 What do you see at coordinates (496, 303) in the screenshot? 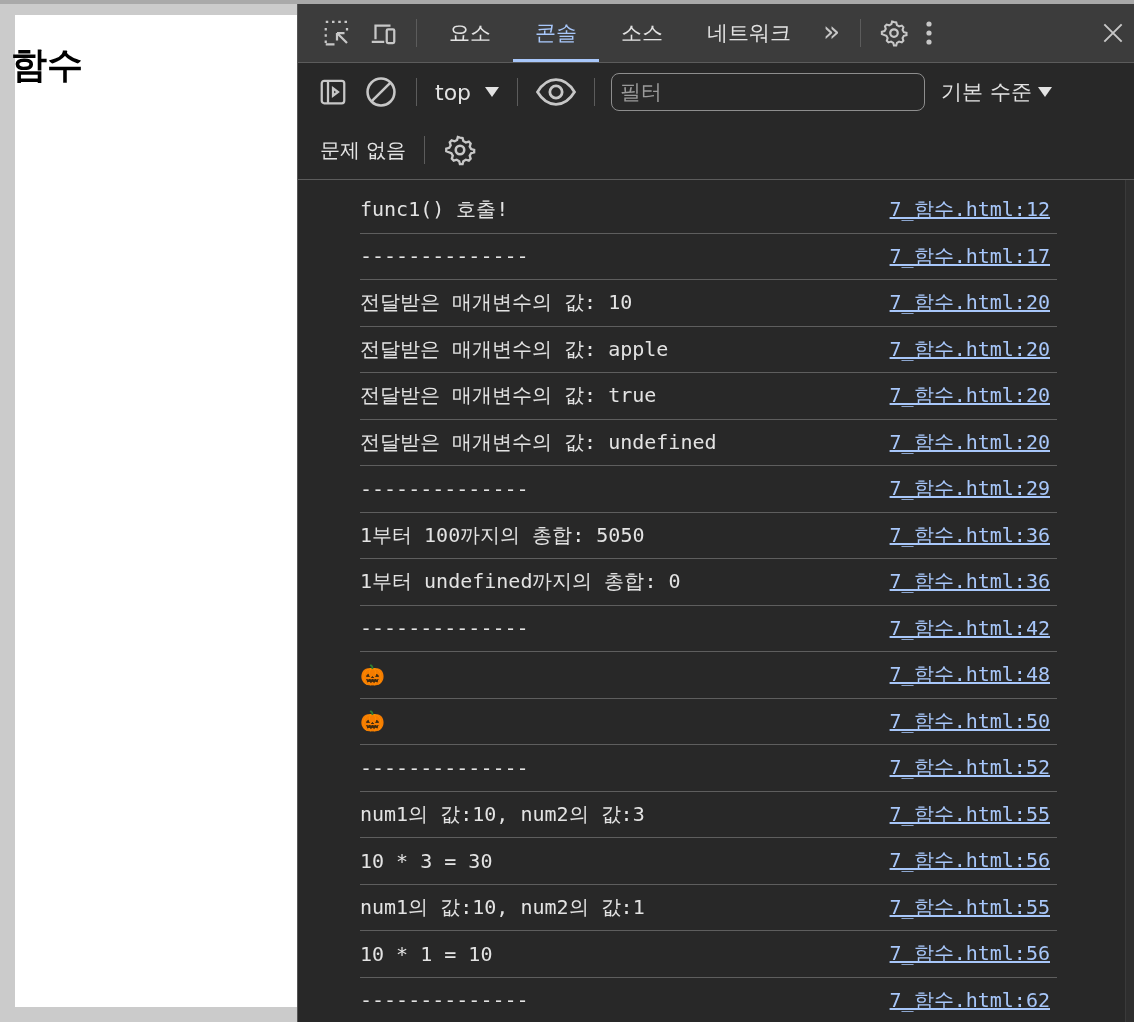
I see `console-message: 전달받은 매개변수의 값: 10` at bounding box center [496, 303].